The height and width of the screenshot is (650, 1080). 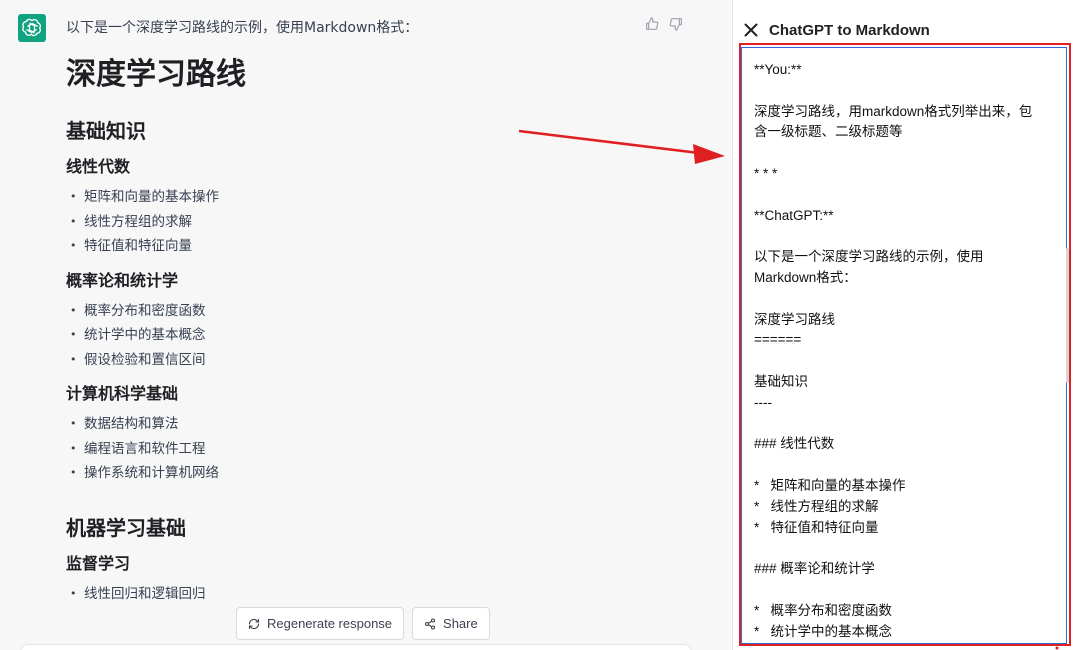 I want to click on subsection-heading: 概率论和统计学, so click(x=122, y=280).